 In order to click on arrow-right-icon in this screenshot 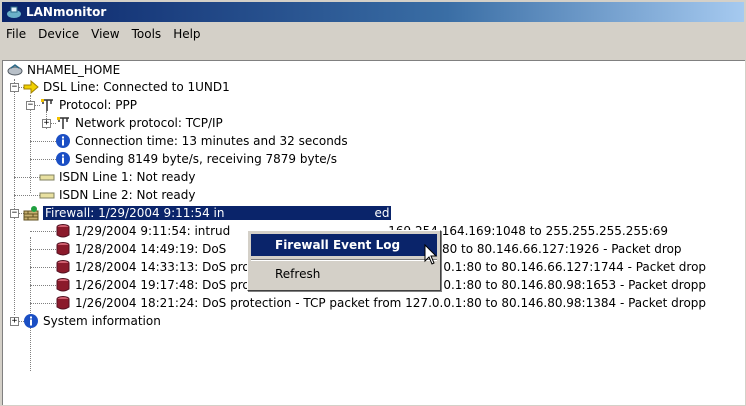, I will do `click(31, 87)`.